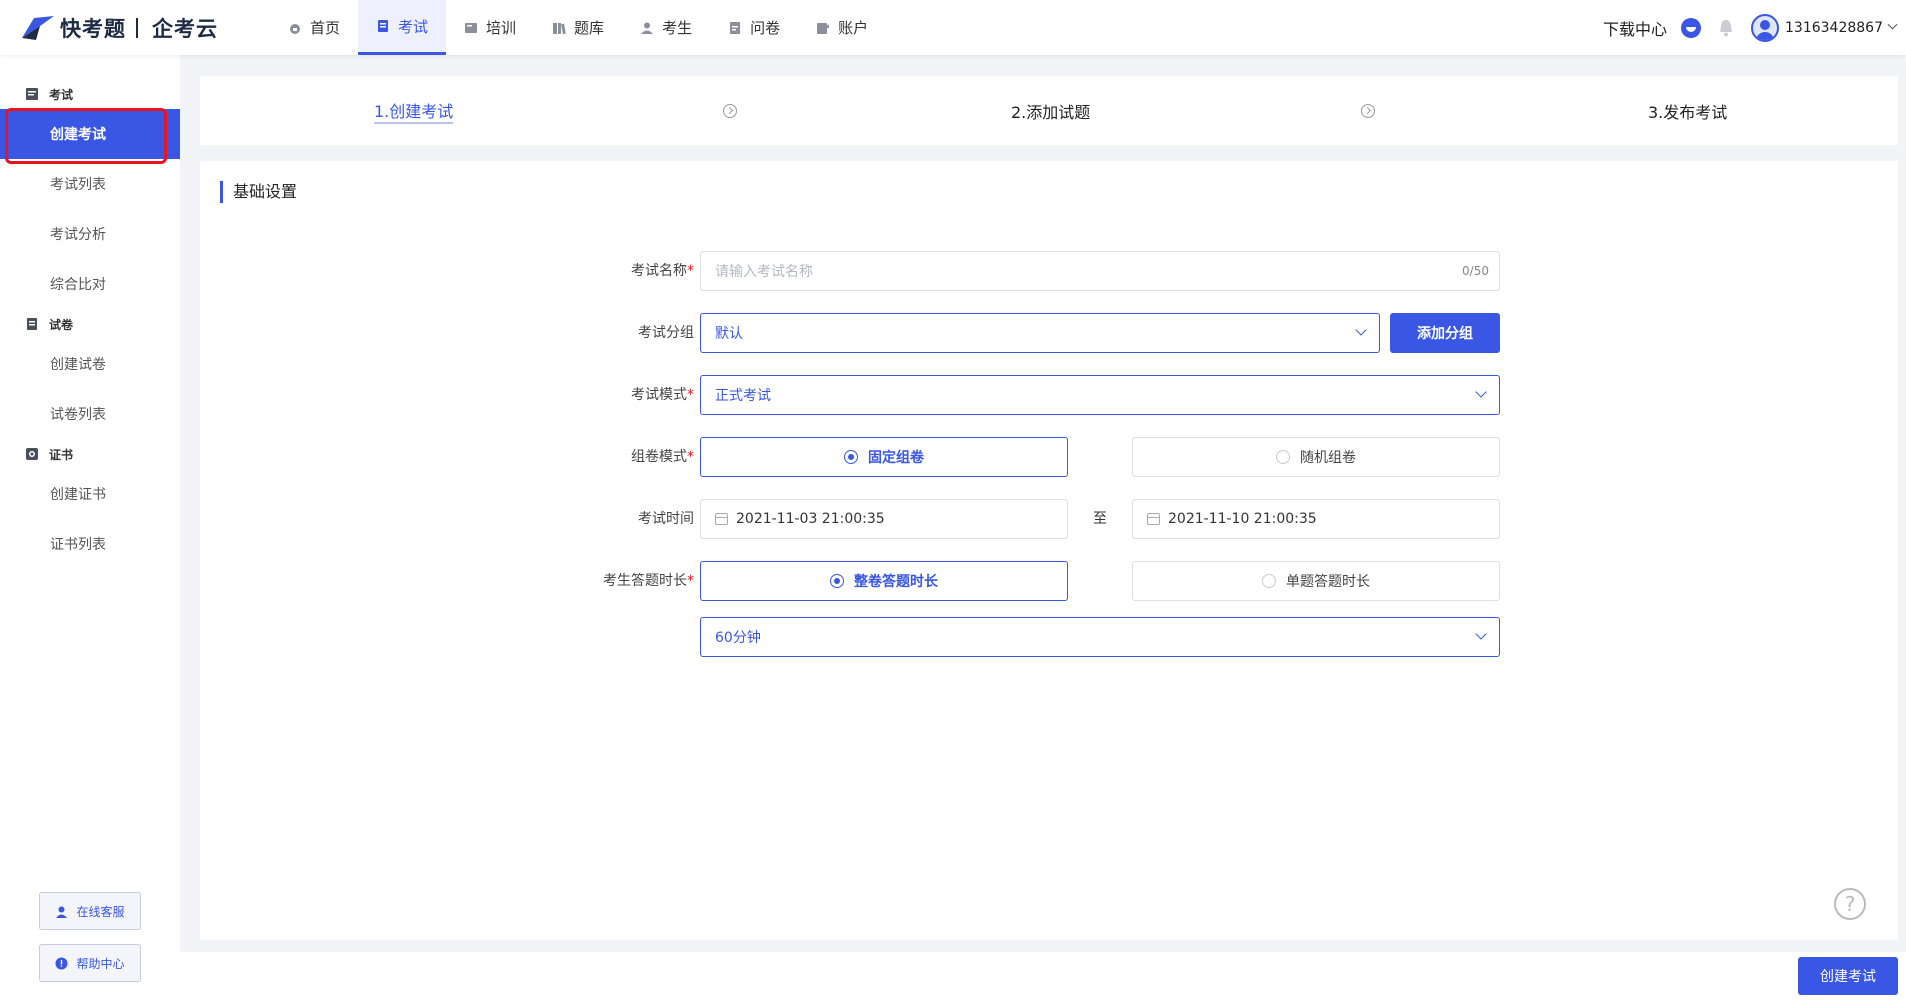 Image resolution: width=1906 pixels, height=1000 pixels. What do you see at coordinates (764, 272) in the screenshot?
I see `exam-name-placeholder: 请输入考试名称` at bounding box center [764, 272].